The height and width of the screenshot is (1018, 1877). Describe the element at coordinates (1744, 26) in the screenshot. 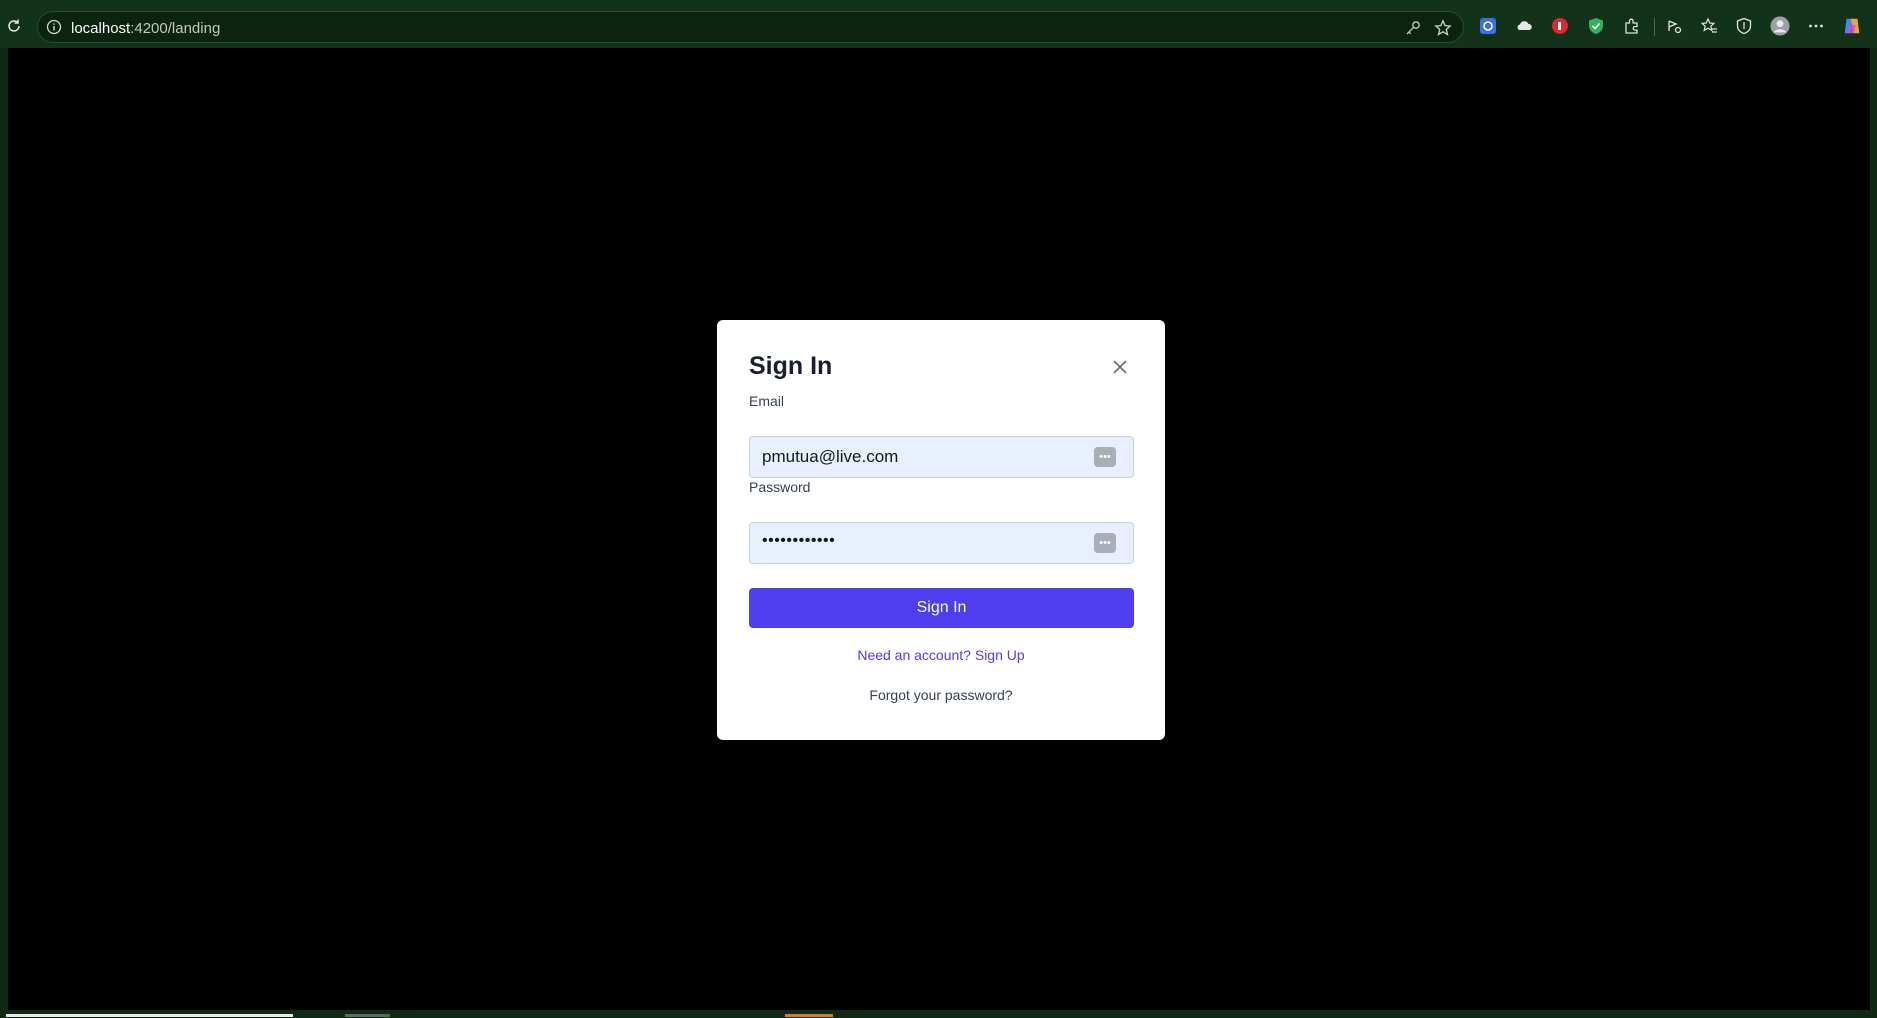

I see `browser-essentials-icon` at that location.